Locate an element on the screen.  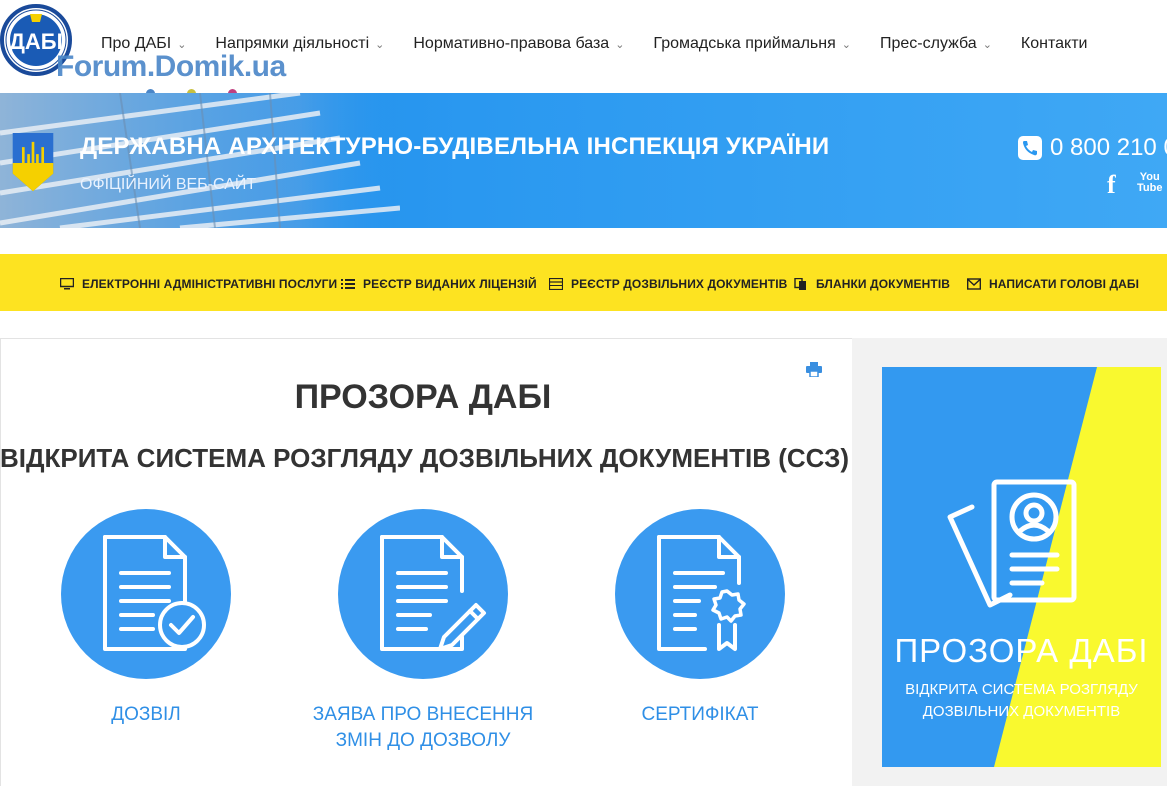
facebook-icon: f is located at coordinates (1111, 185).